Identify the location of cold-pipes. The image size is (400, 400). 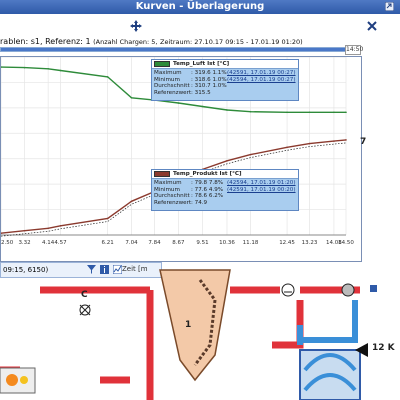
(327, 322).